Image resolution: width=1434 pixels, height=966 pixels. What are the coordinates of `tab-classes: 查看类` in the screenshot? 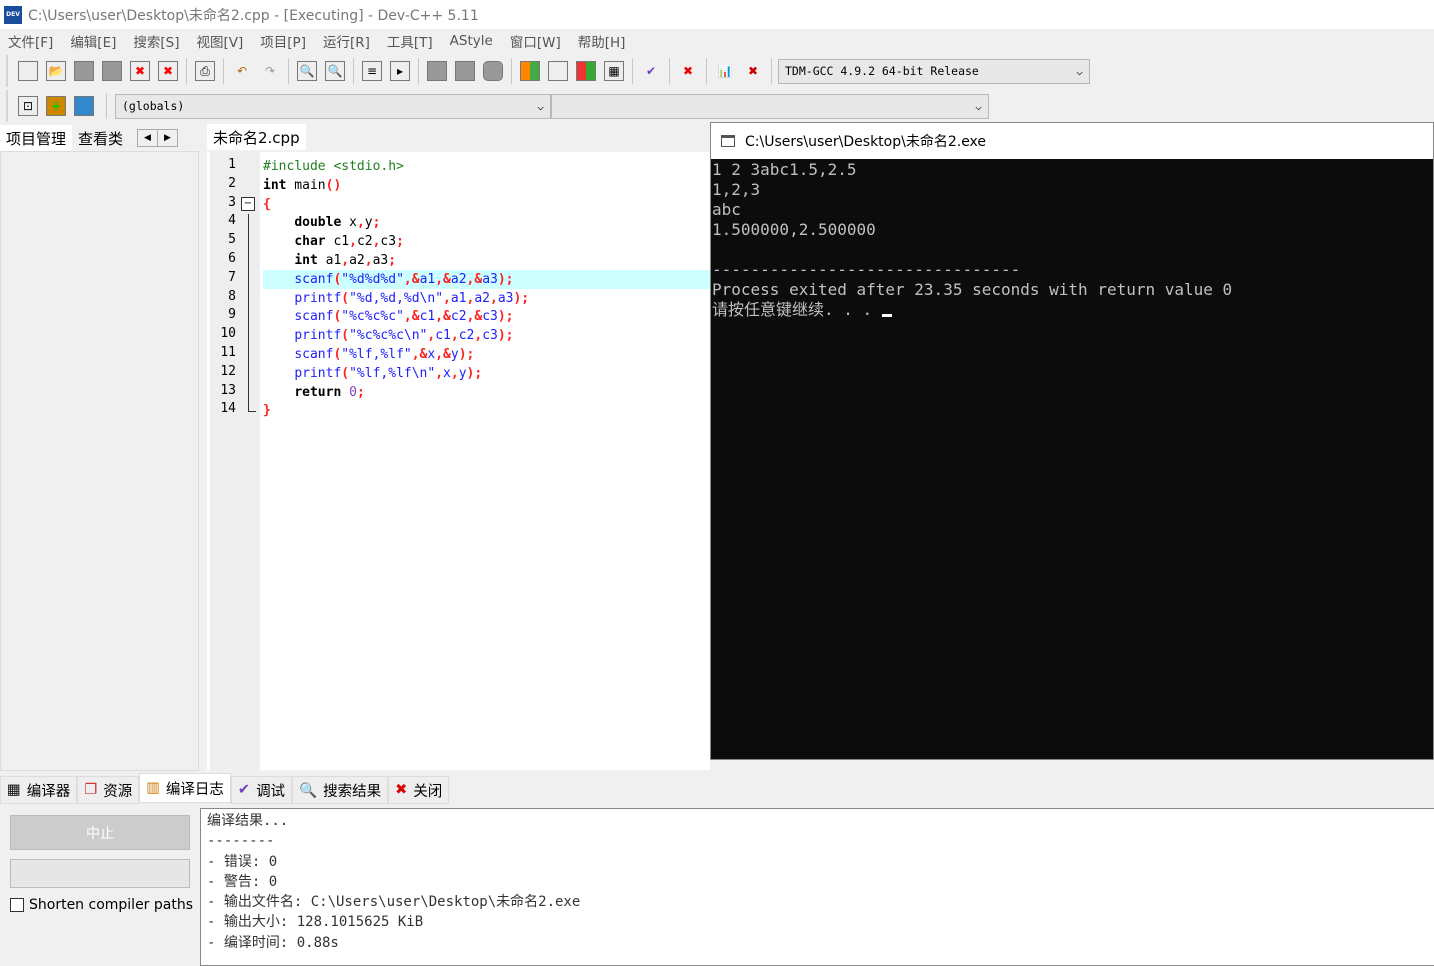 It's located at (100, 138).